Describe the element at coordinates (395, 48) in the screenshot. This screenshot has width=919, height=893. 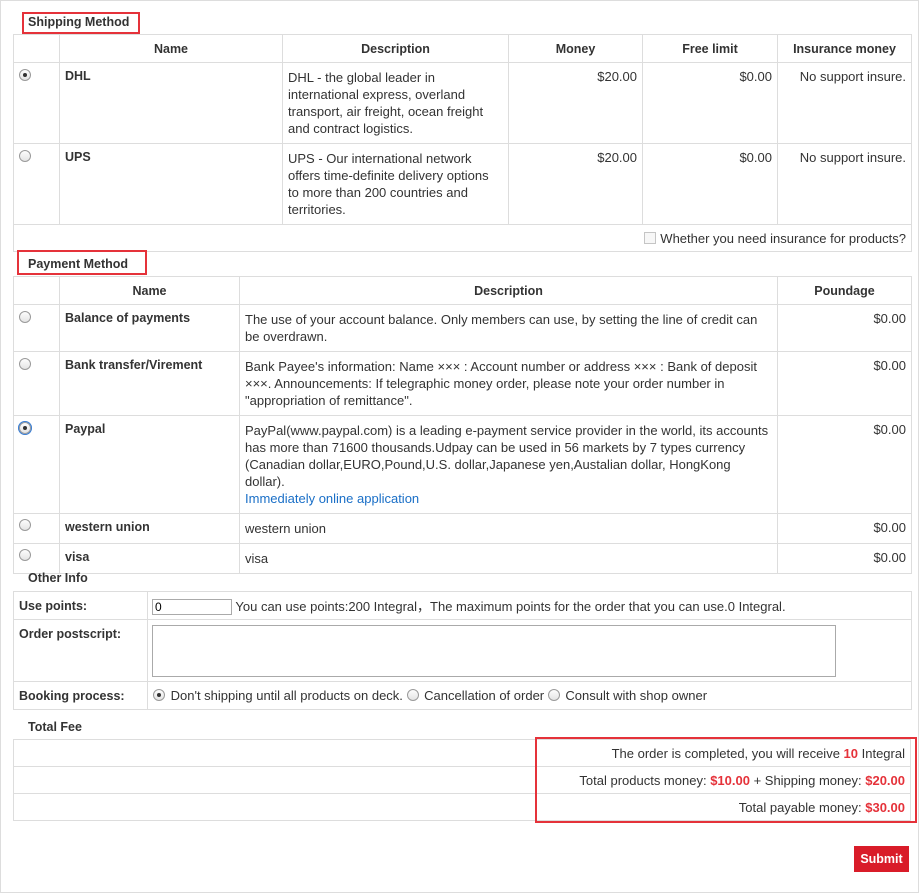
I see `shipping-description-header: Description` at that location.